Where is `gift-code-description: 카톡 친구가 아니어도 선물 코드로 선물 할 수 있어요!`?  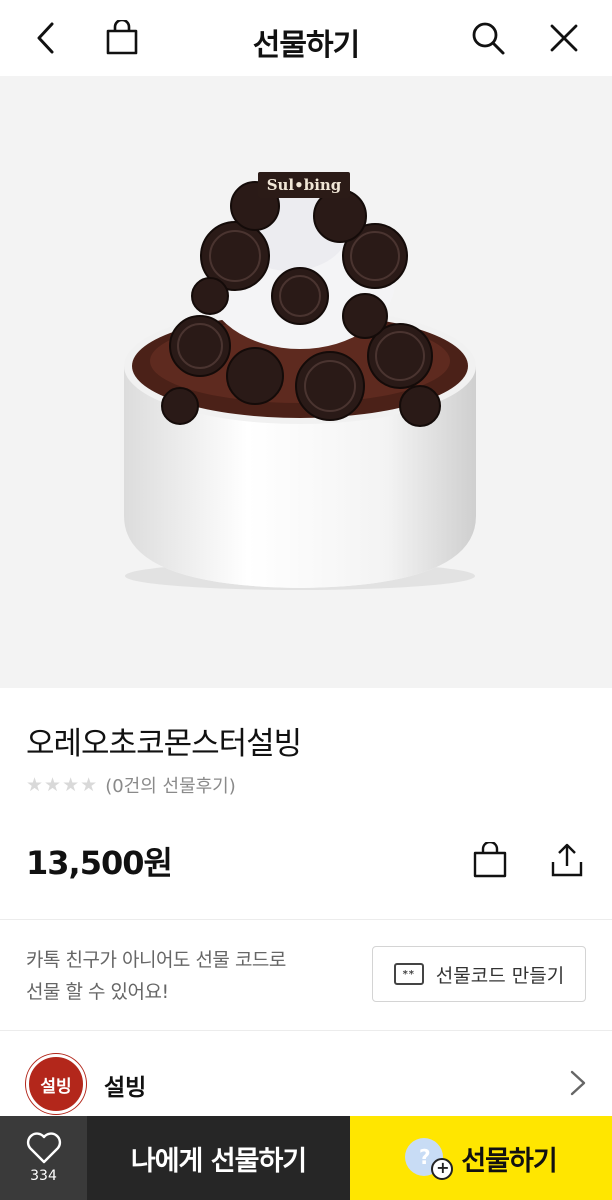
gift-code-description: 카톡 친구가 아니어도 선물 코드로 선물 할 수 있어요! is located at coordinates (156, 976).